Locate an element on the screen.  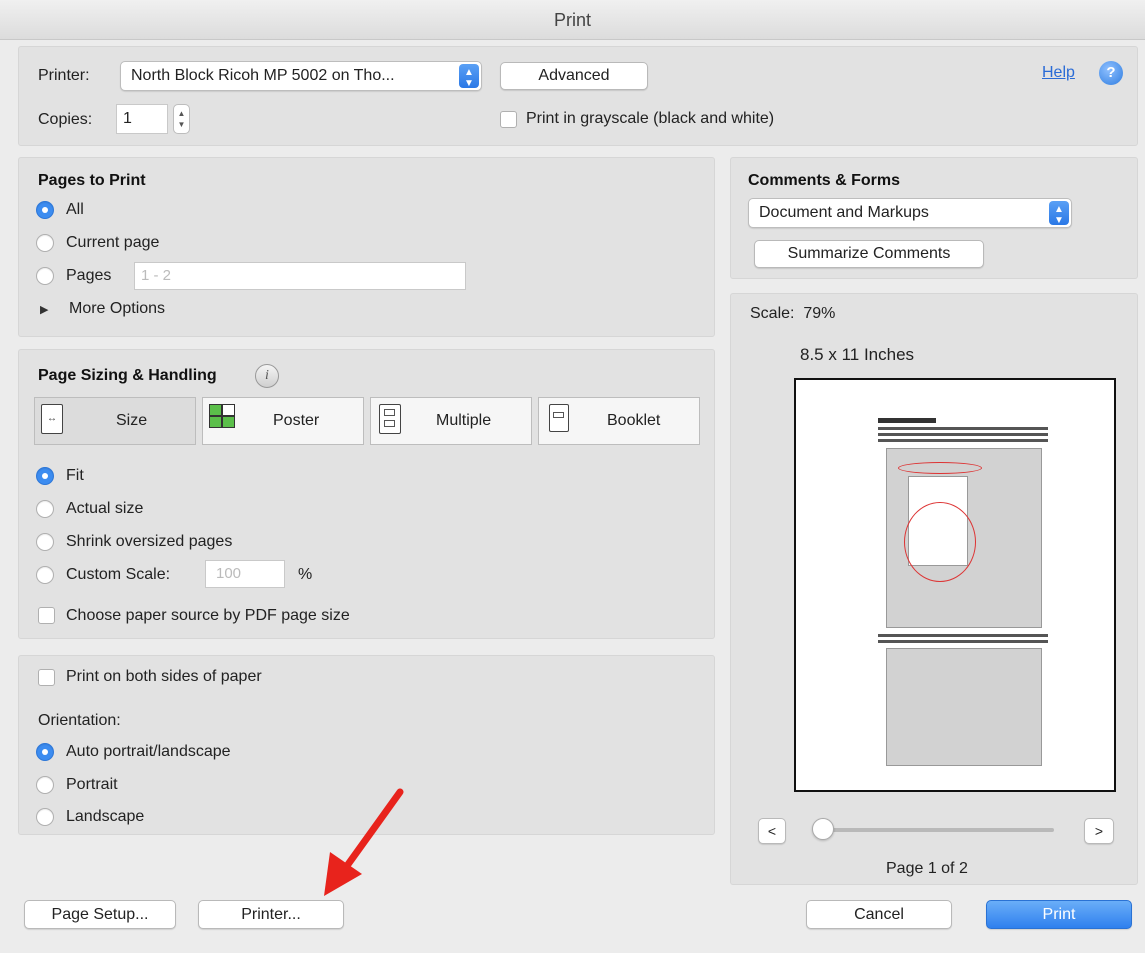
page-indicator: Page 1 of 2 is located at coordinates (927, 868).